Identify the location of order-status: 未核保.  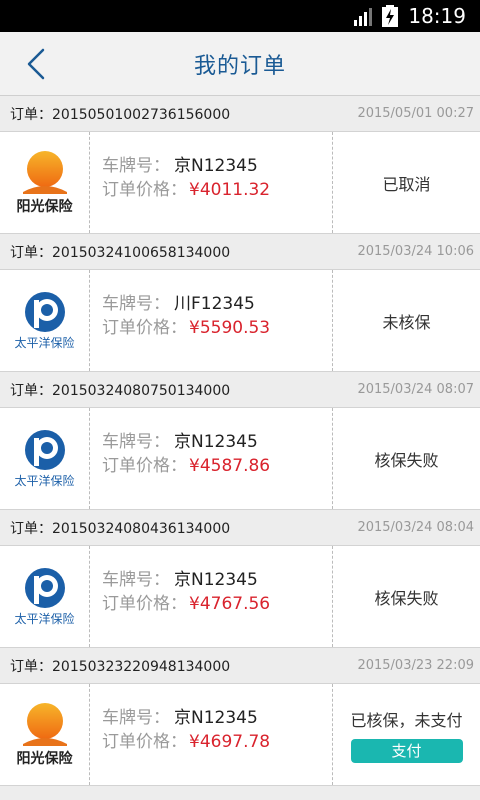
(406, 322).